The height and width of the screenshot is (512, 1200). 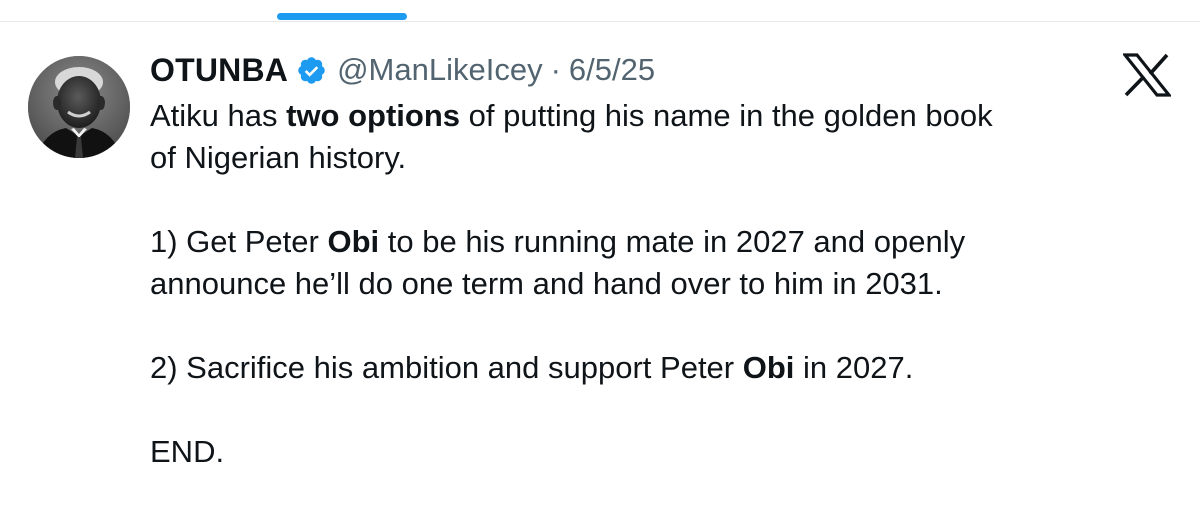 I want to click on avatar, so click(x=79, y=107).